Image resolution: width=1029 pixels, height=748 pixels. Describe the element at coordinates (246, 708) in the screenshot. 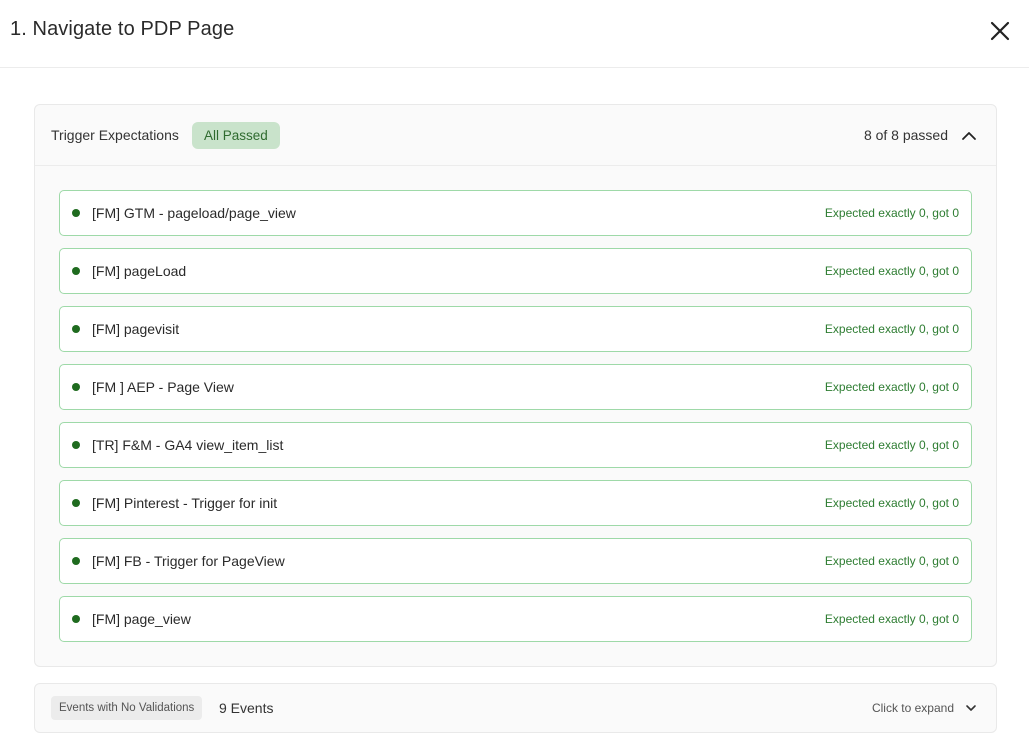

I see `event-count: 9 Events` at that location.